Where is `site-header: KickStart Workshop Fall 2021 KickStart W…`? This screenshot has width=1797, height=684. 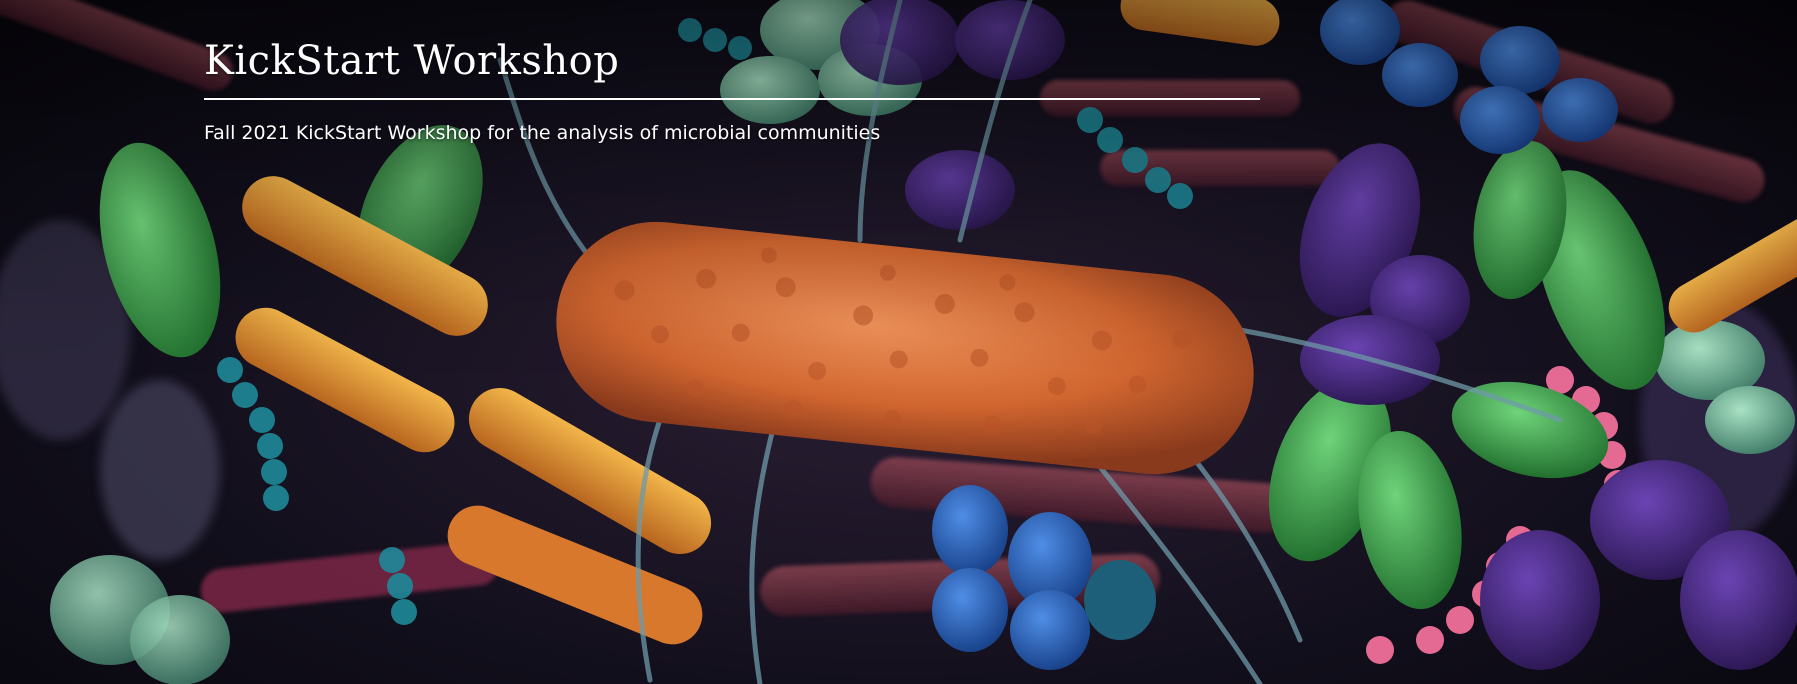 site-header: KickStart Workshop Fall 2021 KickStart W… is located at coordinates (732, 91).